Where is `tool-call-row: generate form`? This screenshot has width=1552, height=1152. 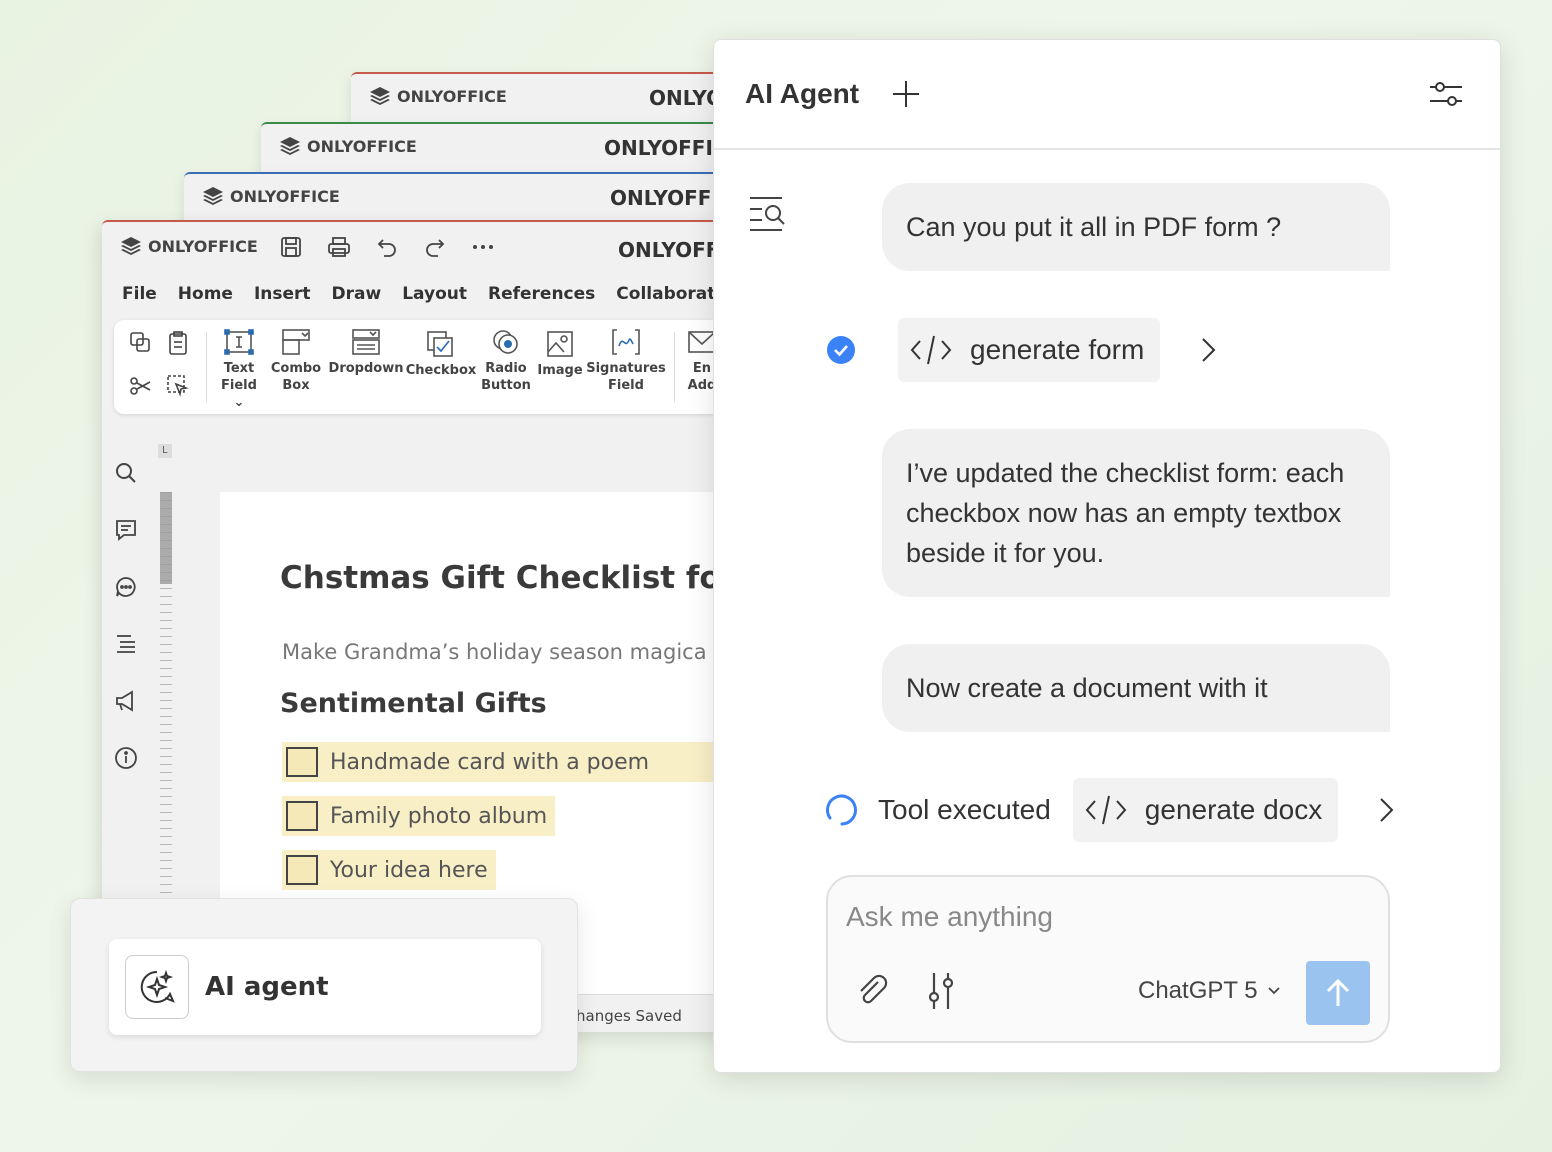 tool-call-row: generate form is located at coordinates (1022, 350).